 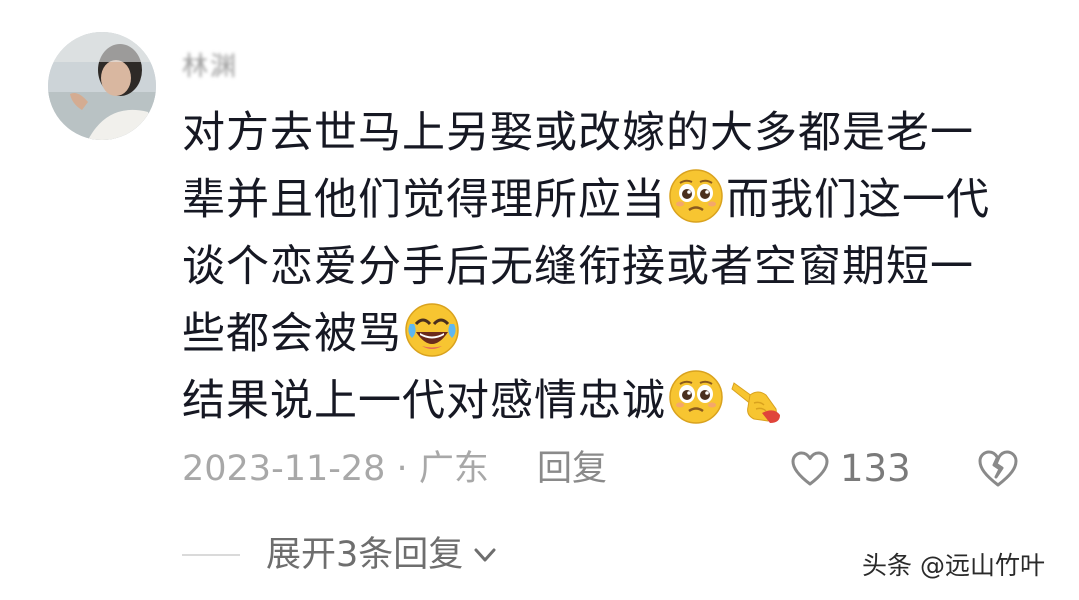 I want to click on comment-line-text: 辈并且他们觉得理所应当, so click(x=424, y=200).